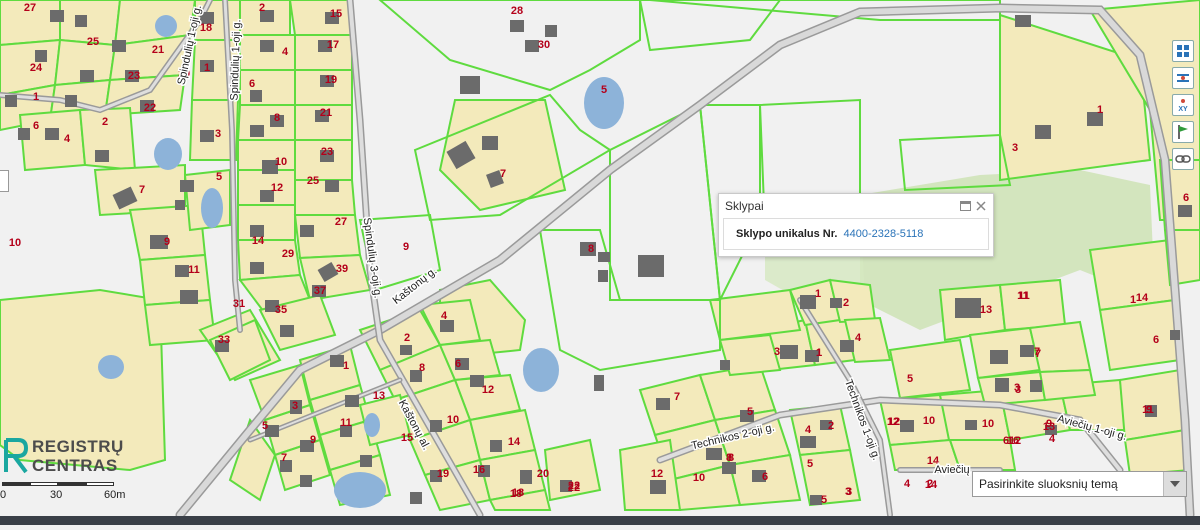  I want to click on maximize-button, so click(965, 206).